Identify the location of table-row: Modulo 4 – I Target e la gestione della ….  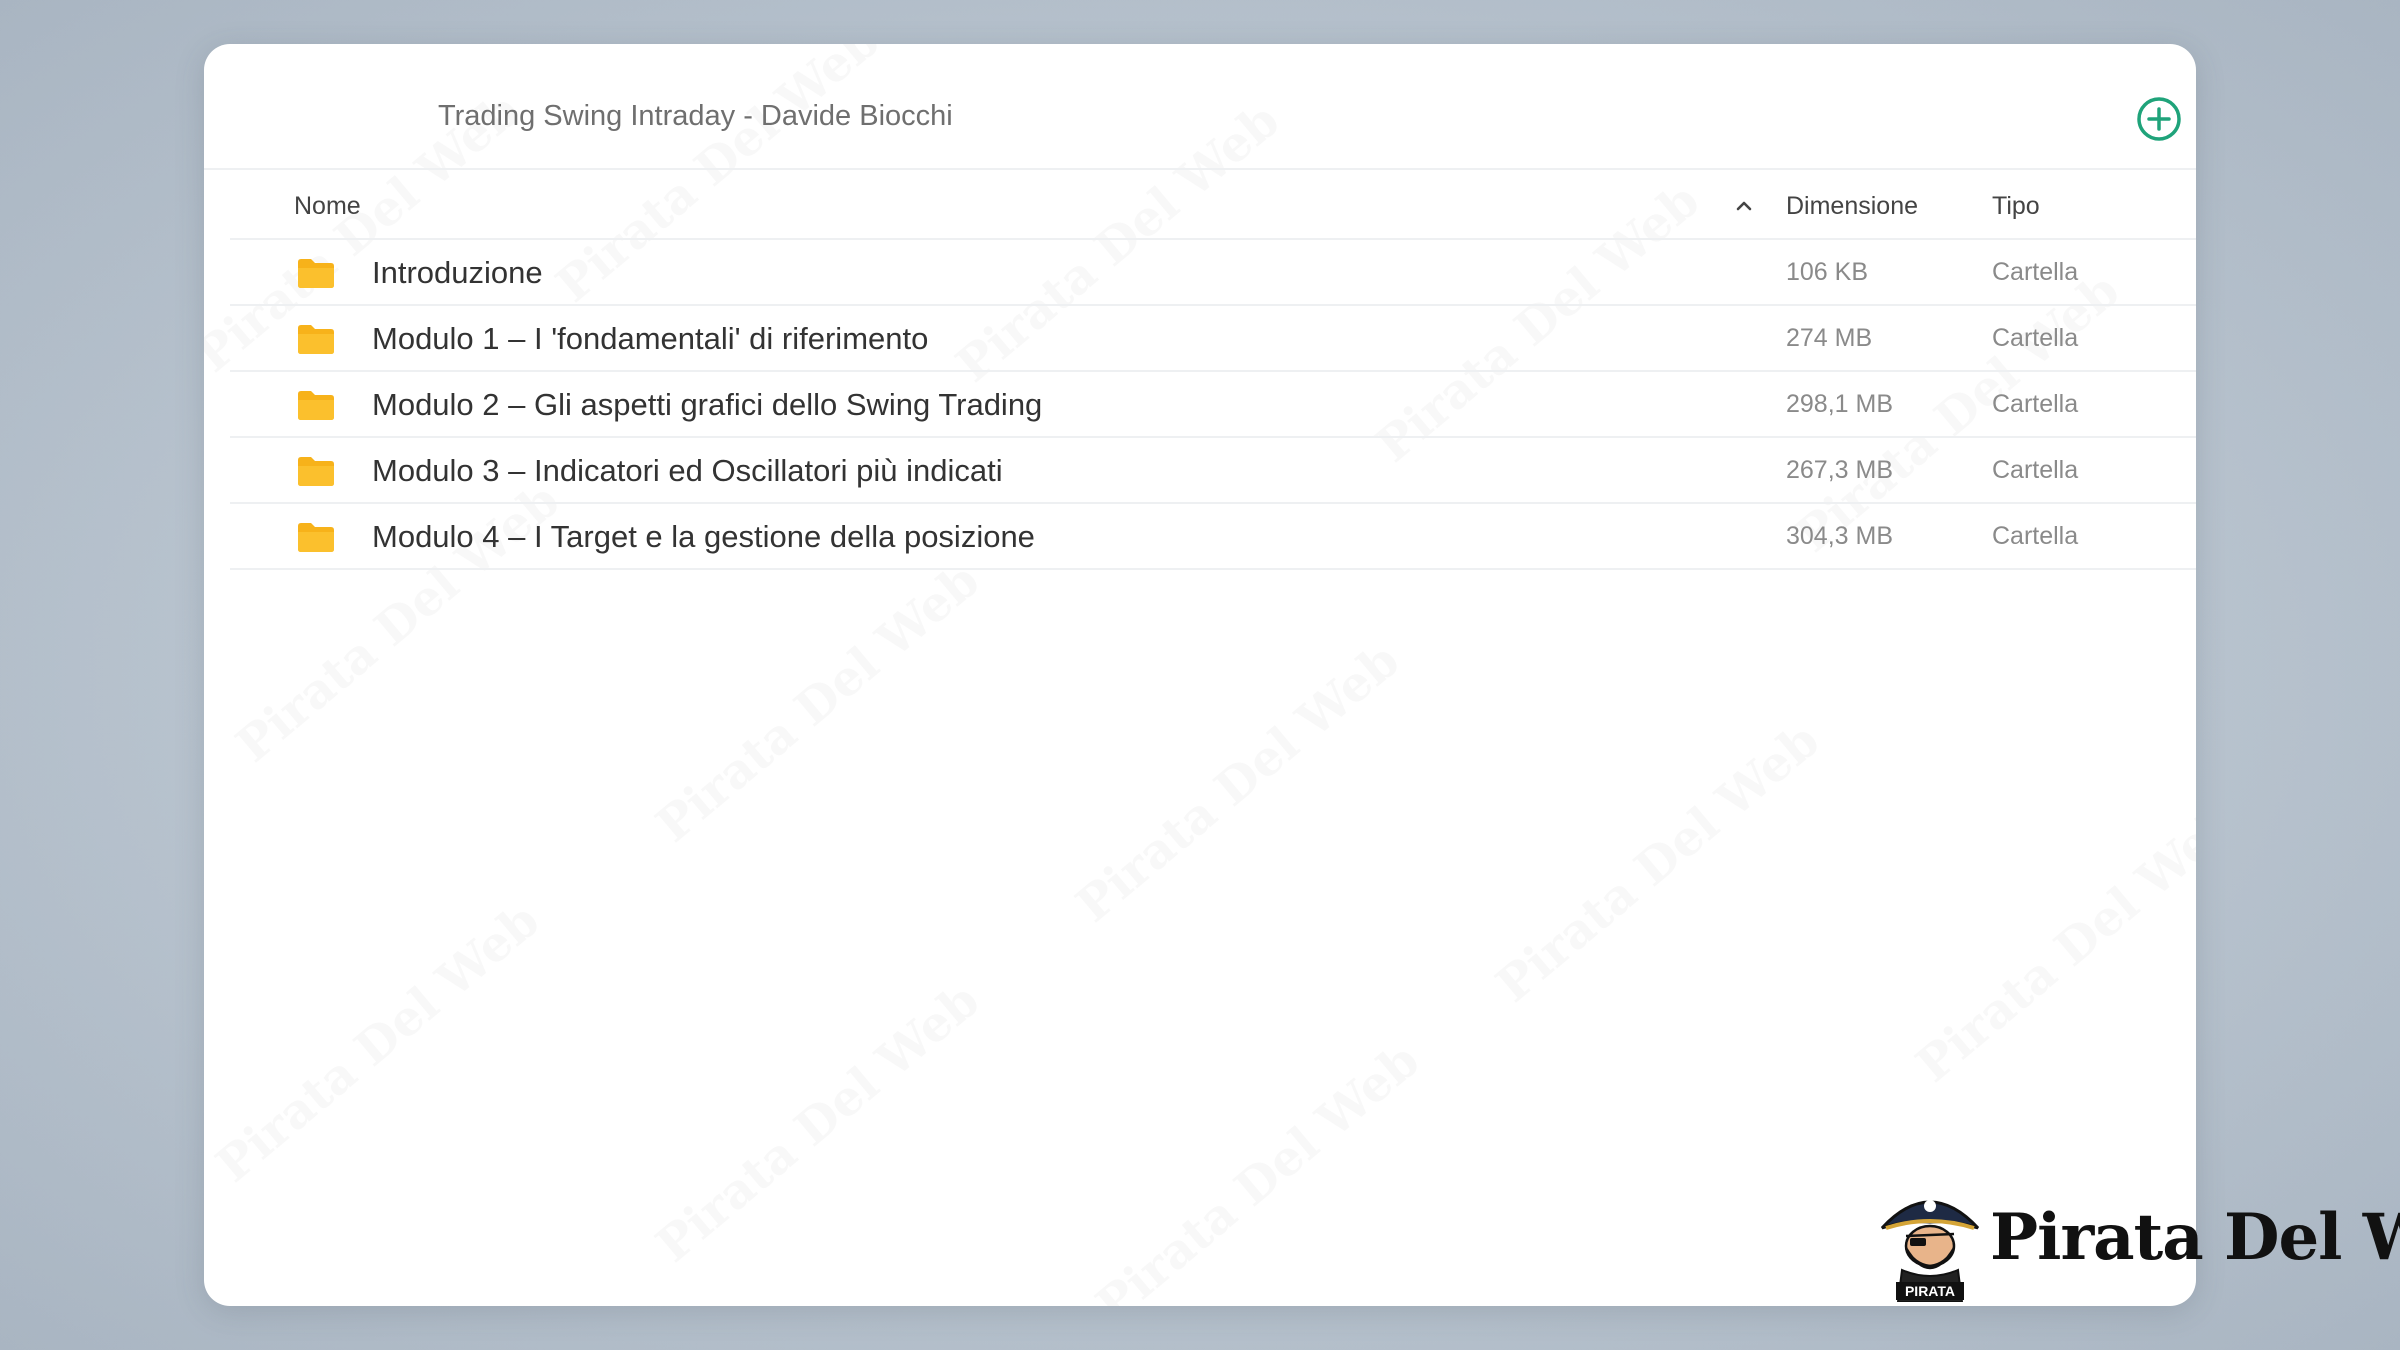
(1213, 537).